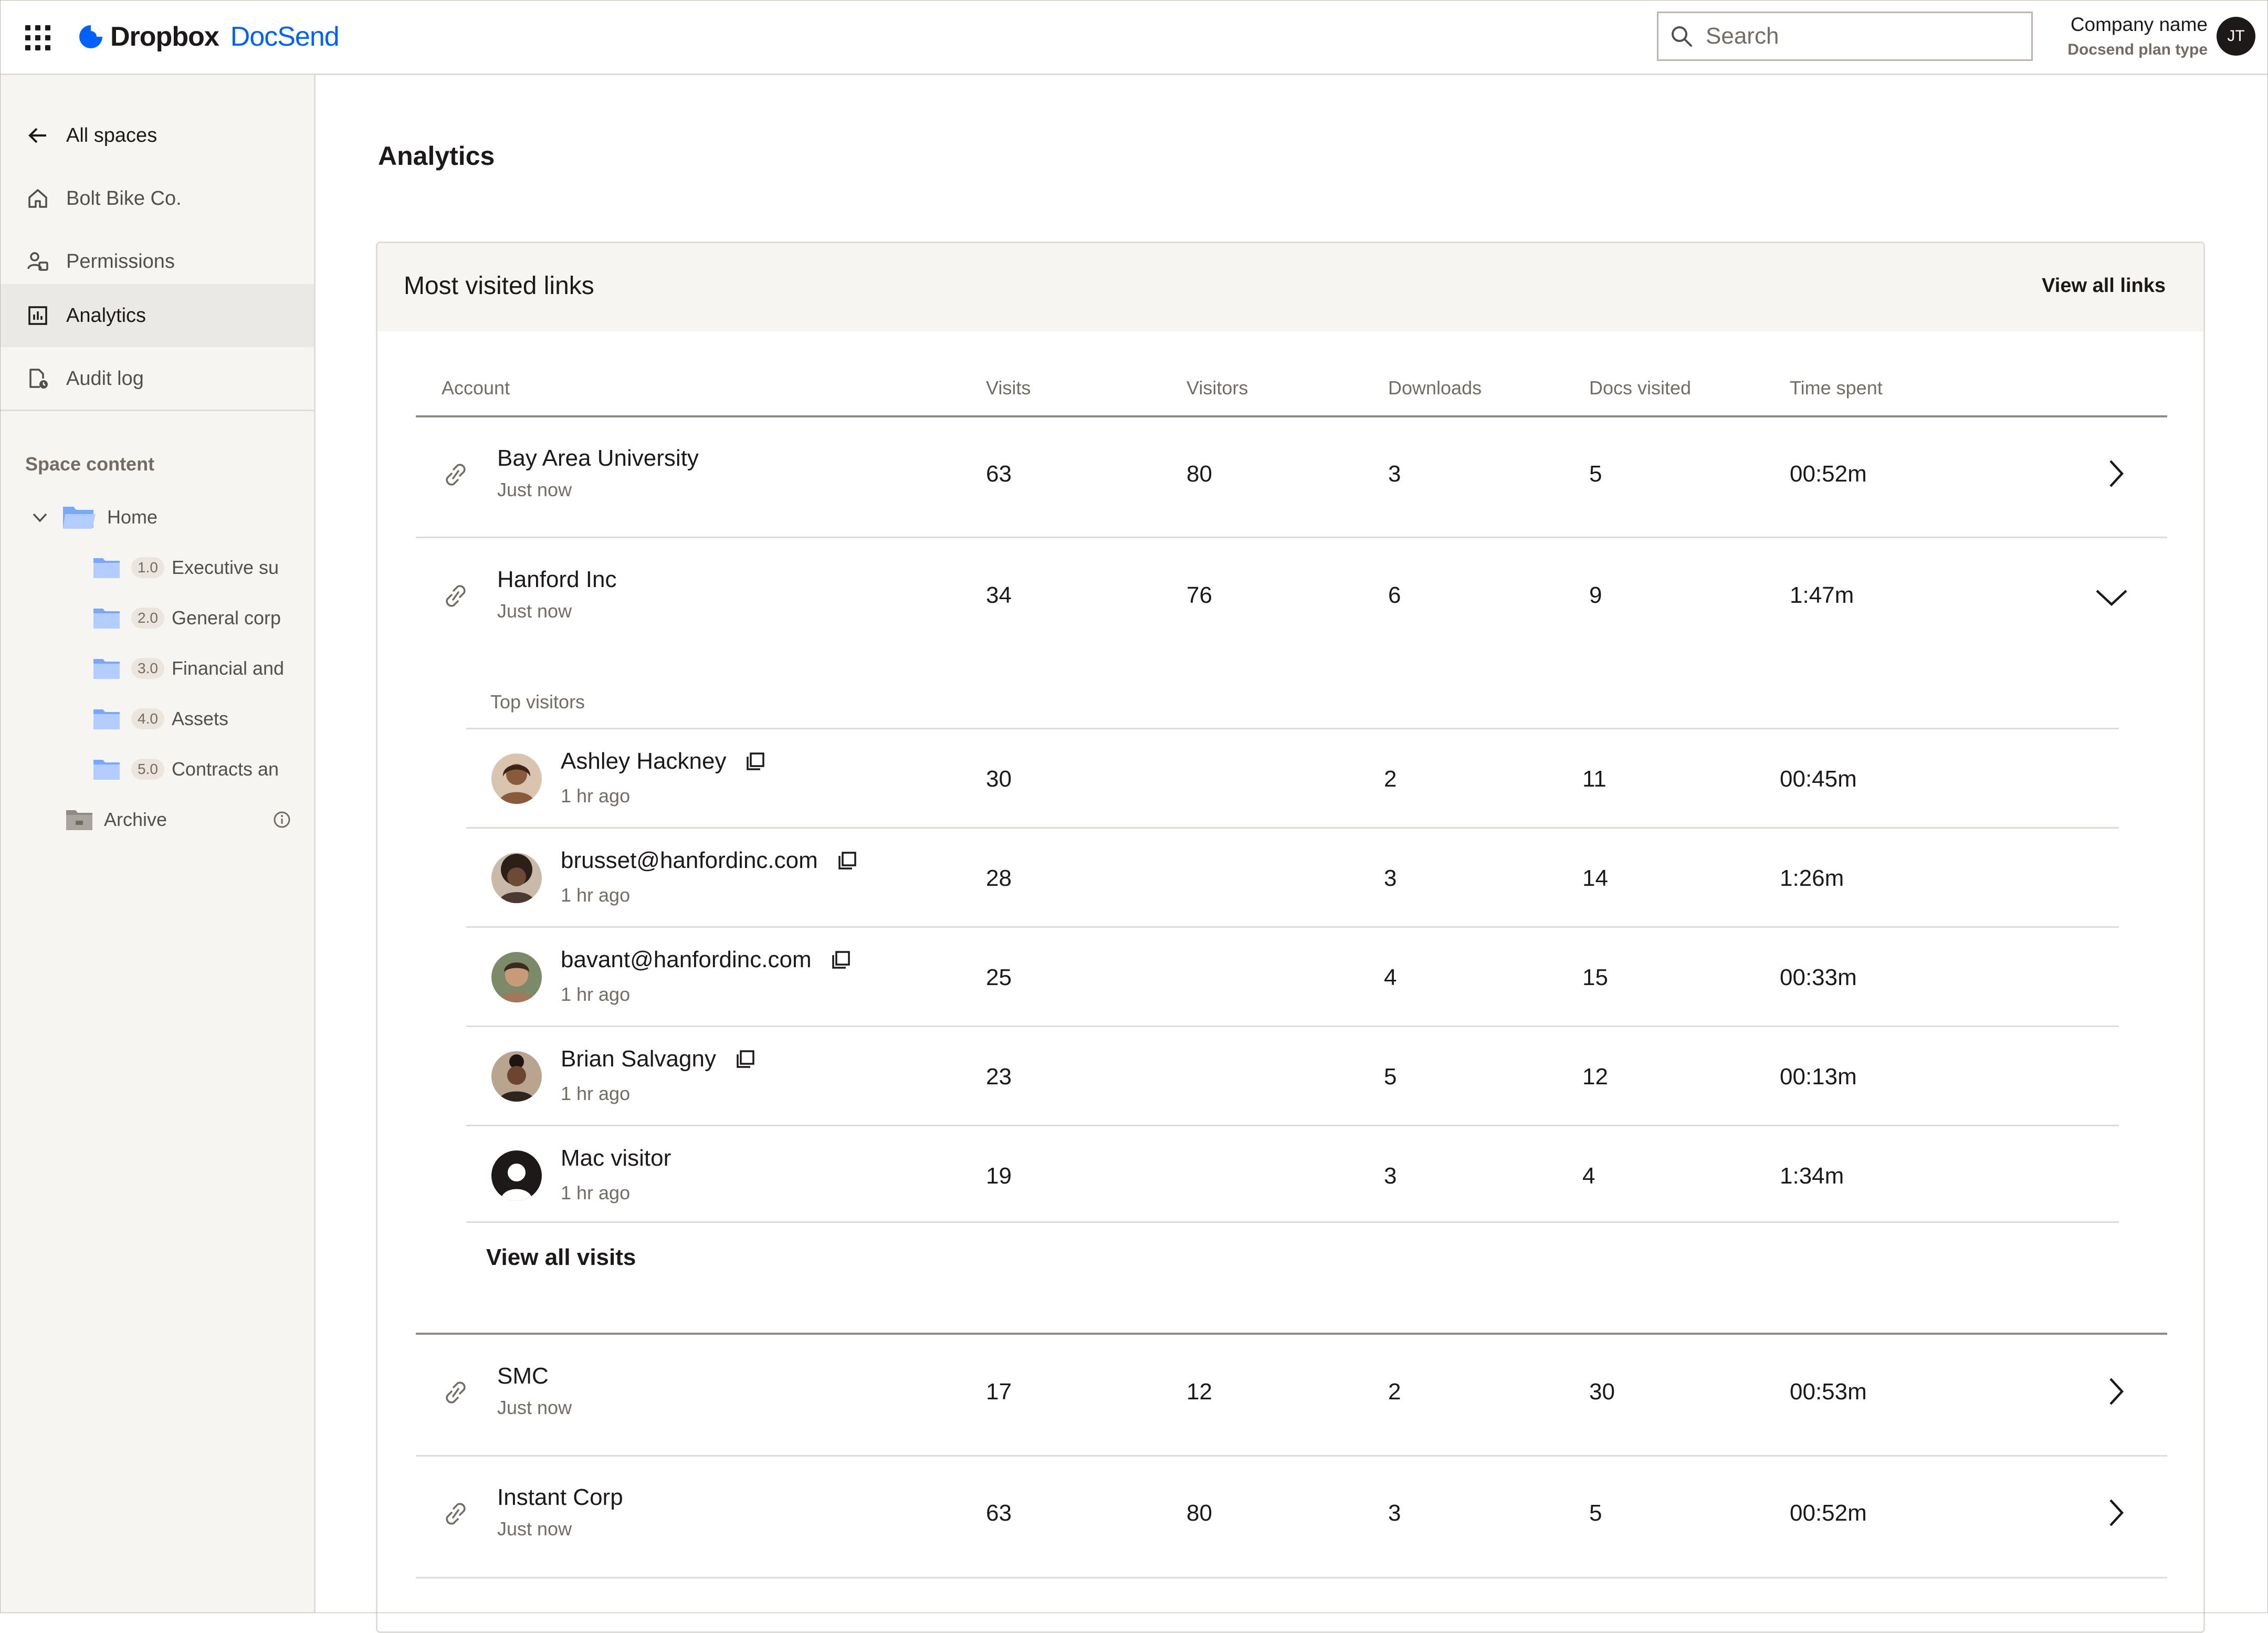 The image size is (2268, 1633). Describe the element at coordinates (147, 567) in the screenshot. I see `folder-number-badge: 1.0` at that location.